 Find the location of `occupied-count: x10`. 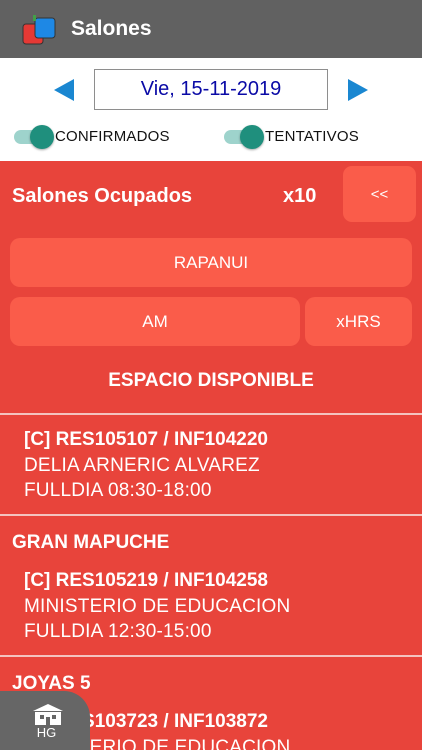

occupied-count: x10 is located at coordinates (300, 196).